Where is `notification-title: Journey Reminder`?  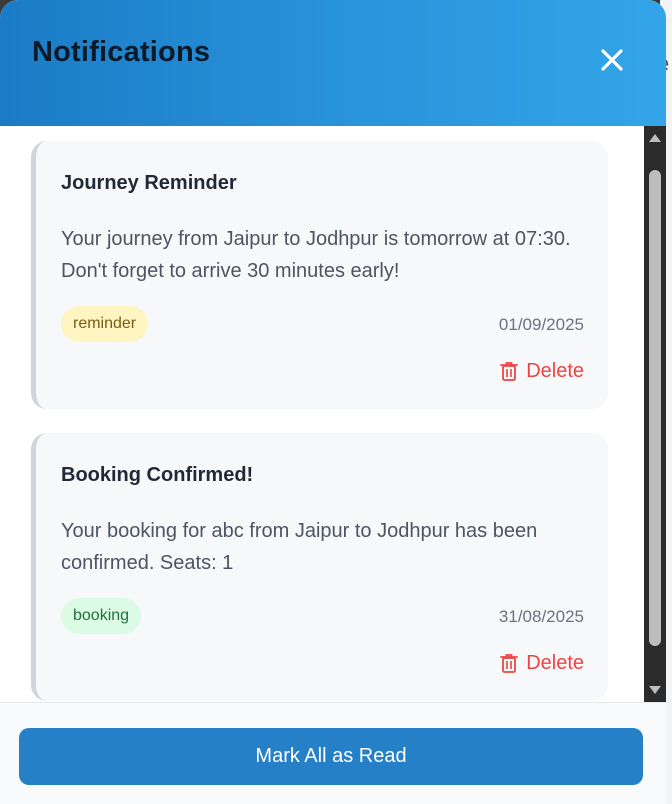
notification-title: Journey Reminder is located at coordinates (149, 183).